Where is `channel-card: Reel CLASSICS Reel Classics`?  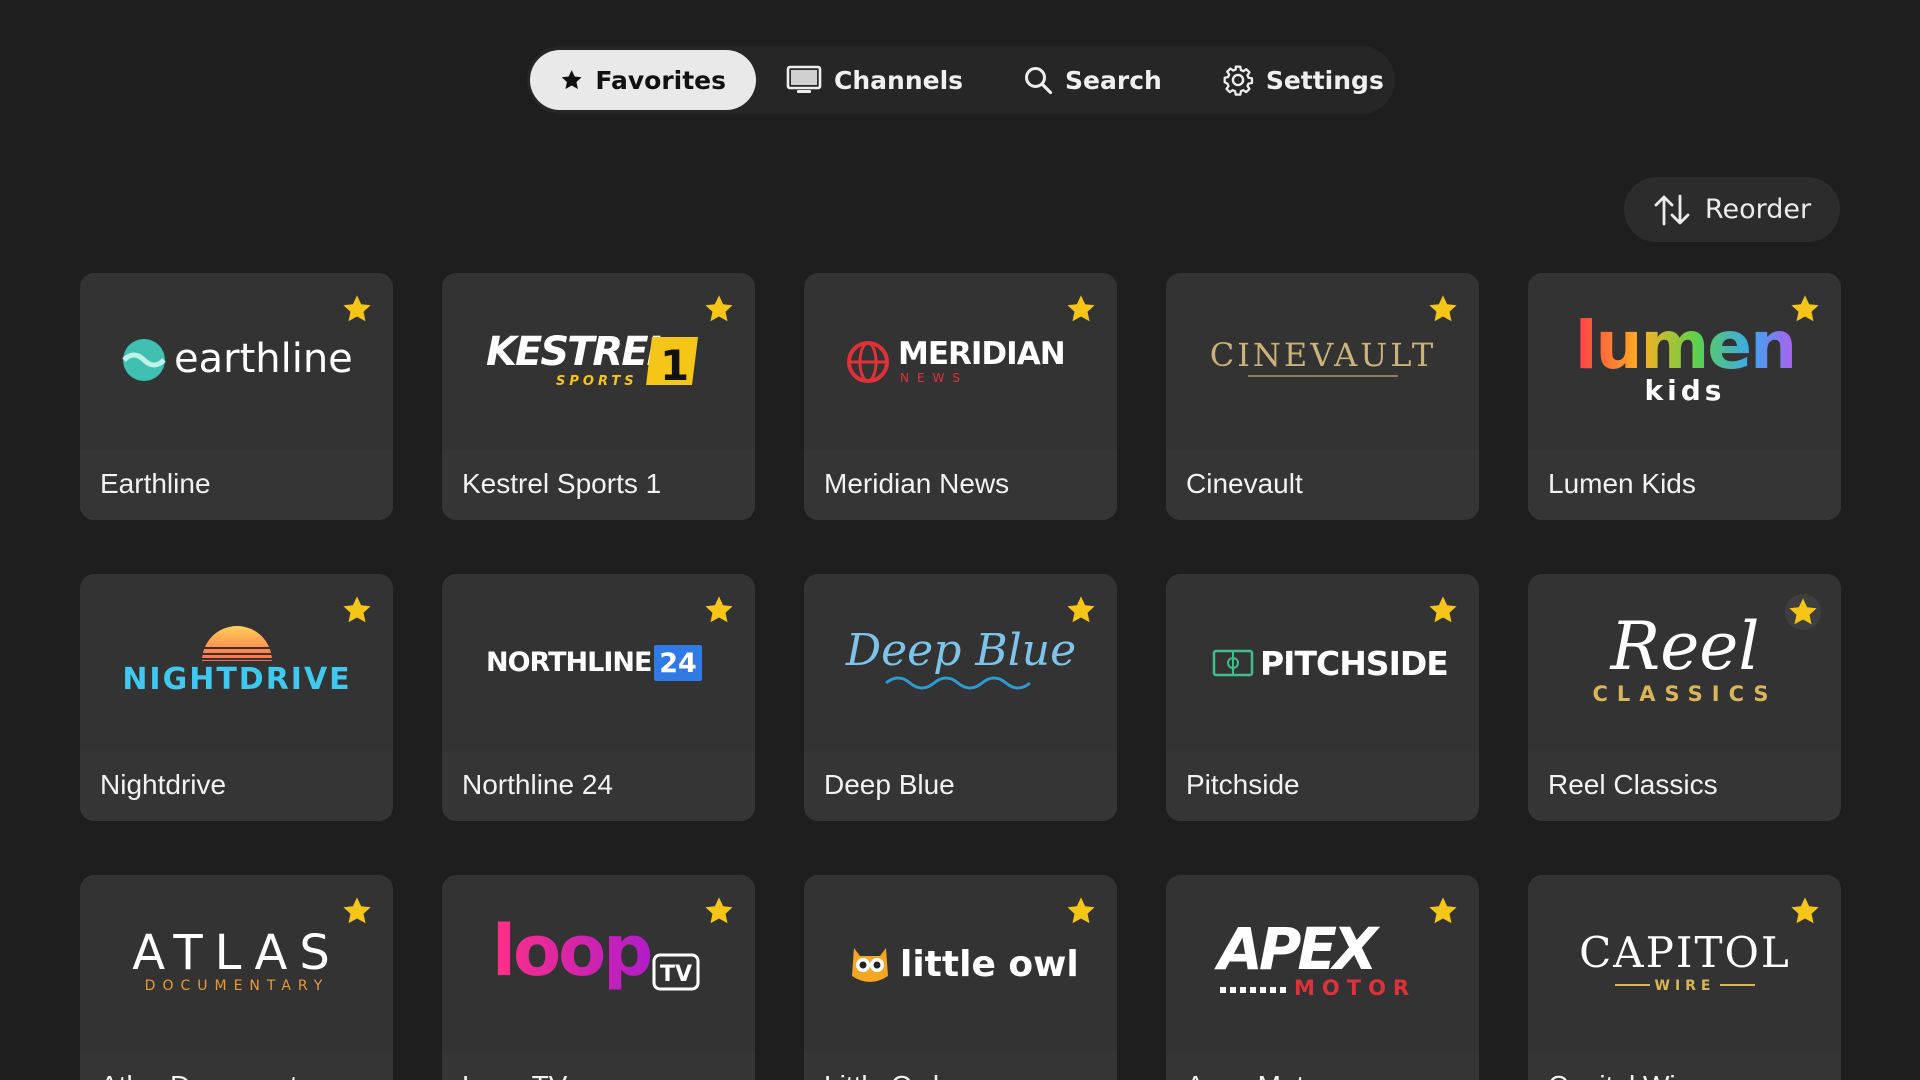 channel-card: Reel CLASSICS Reel Classics is located at coordinates (1684, 697).